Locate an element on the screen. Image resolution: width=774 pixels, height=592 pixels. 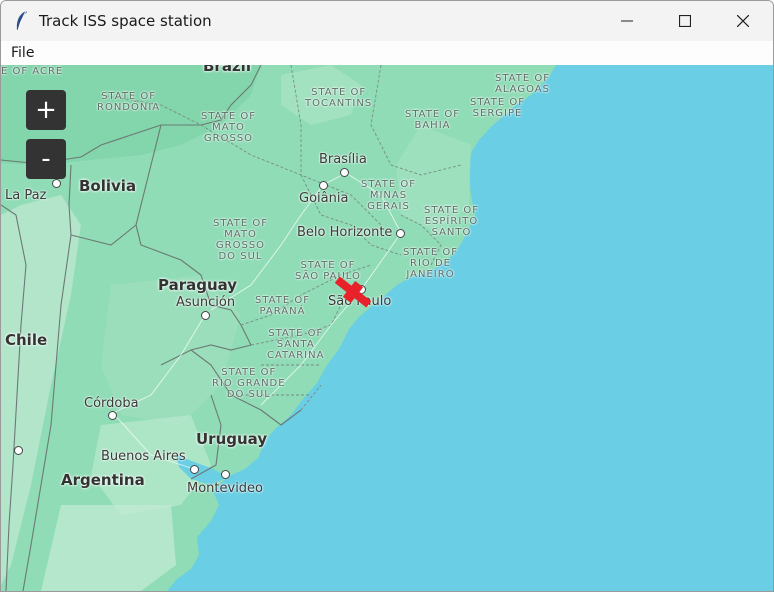
label-city-goiania: Goiânia is located at coordinates (324, 198).